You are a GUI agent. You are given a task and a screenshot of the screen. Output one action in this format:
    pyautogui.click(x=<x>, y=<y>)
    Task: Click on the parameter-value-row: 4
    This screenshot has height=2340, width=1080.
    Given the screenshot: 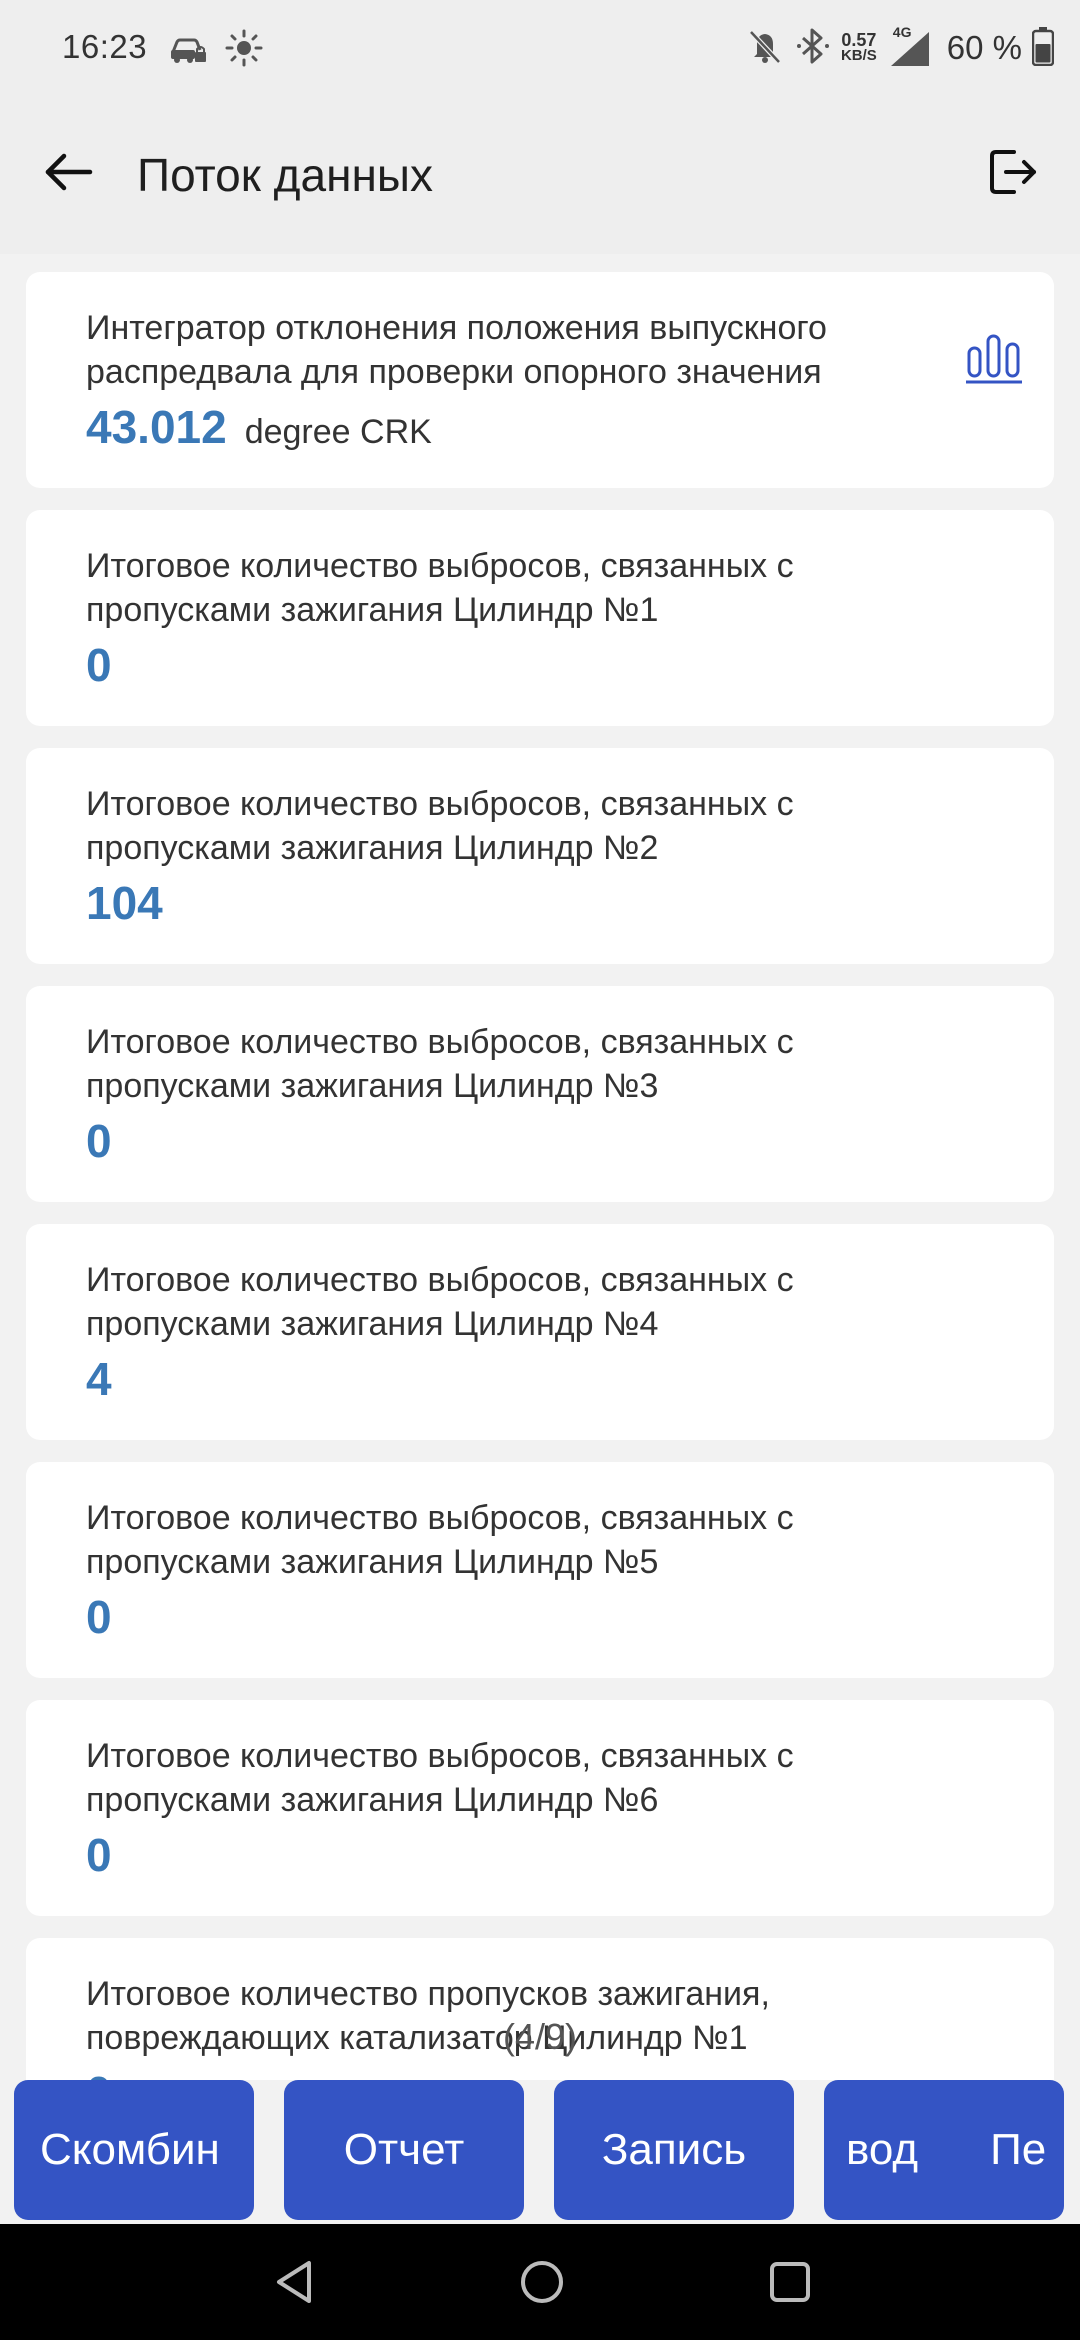 What is the action you would take?
    pyautogui.click(x=99, y=1379)
    